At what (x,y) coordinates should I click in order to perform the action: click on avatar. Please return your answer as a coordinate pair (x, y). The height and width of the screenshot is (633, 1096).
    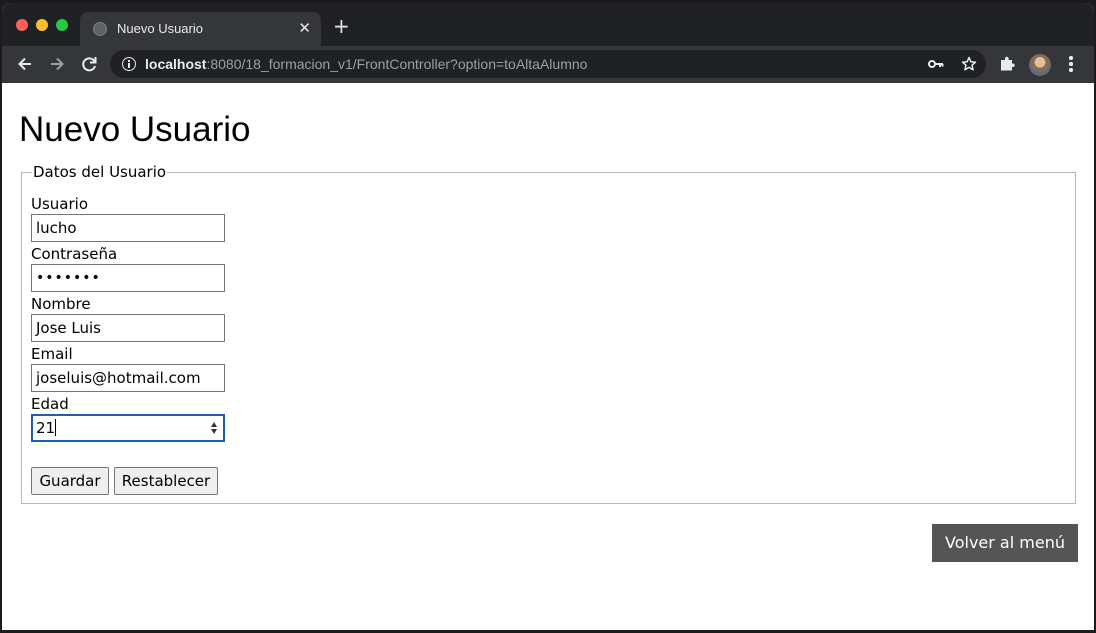
    Looking at the image, I should click on (1040, 65).